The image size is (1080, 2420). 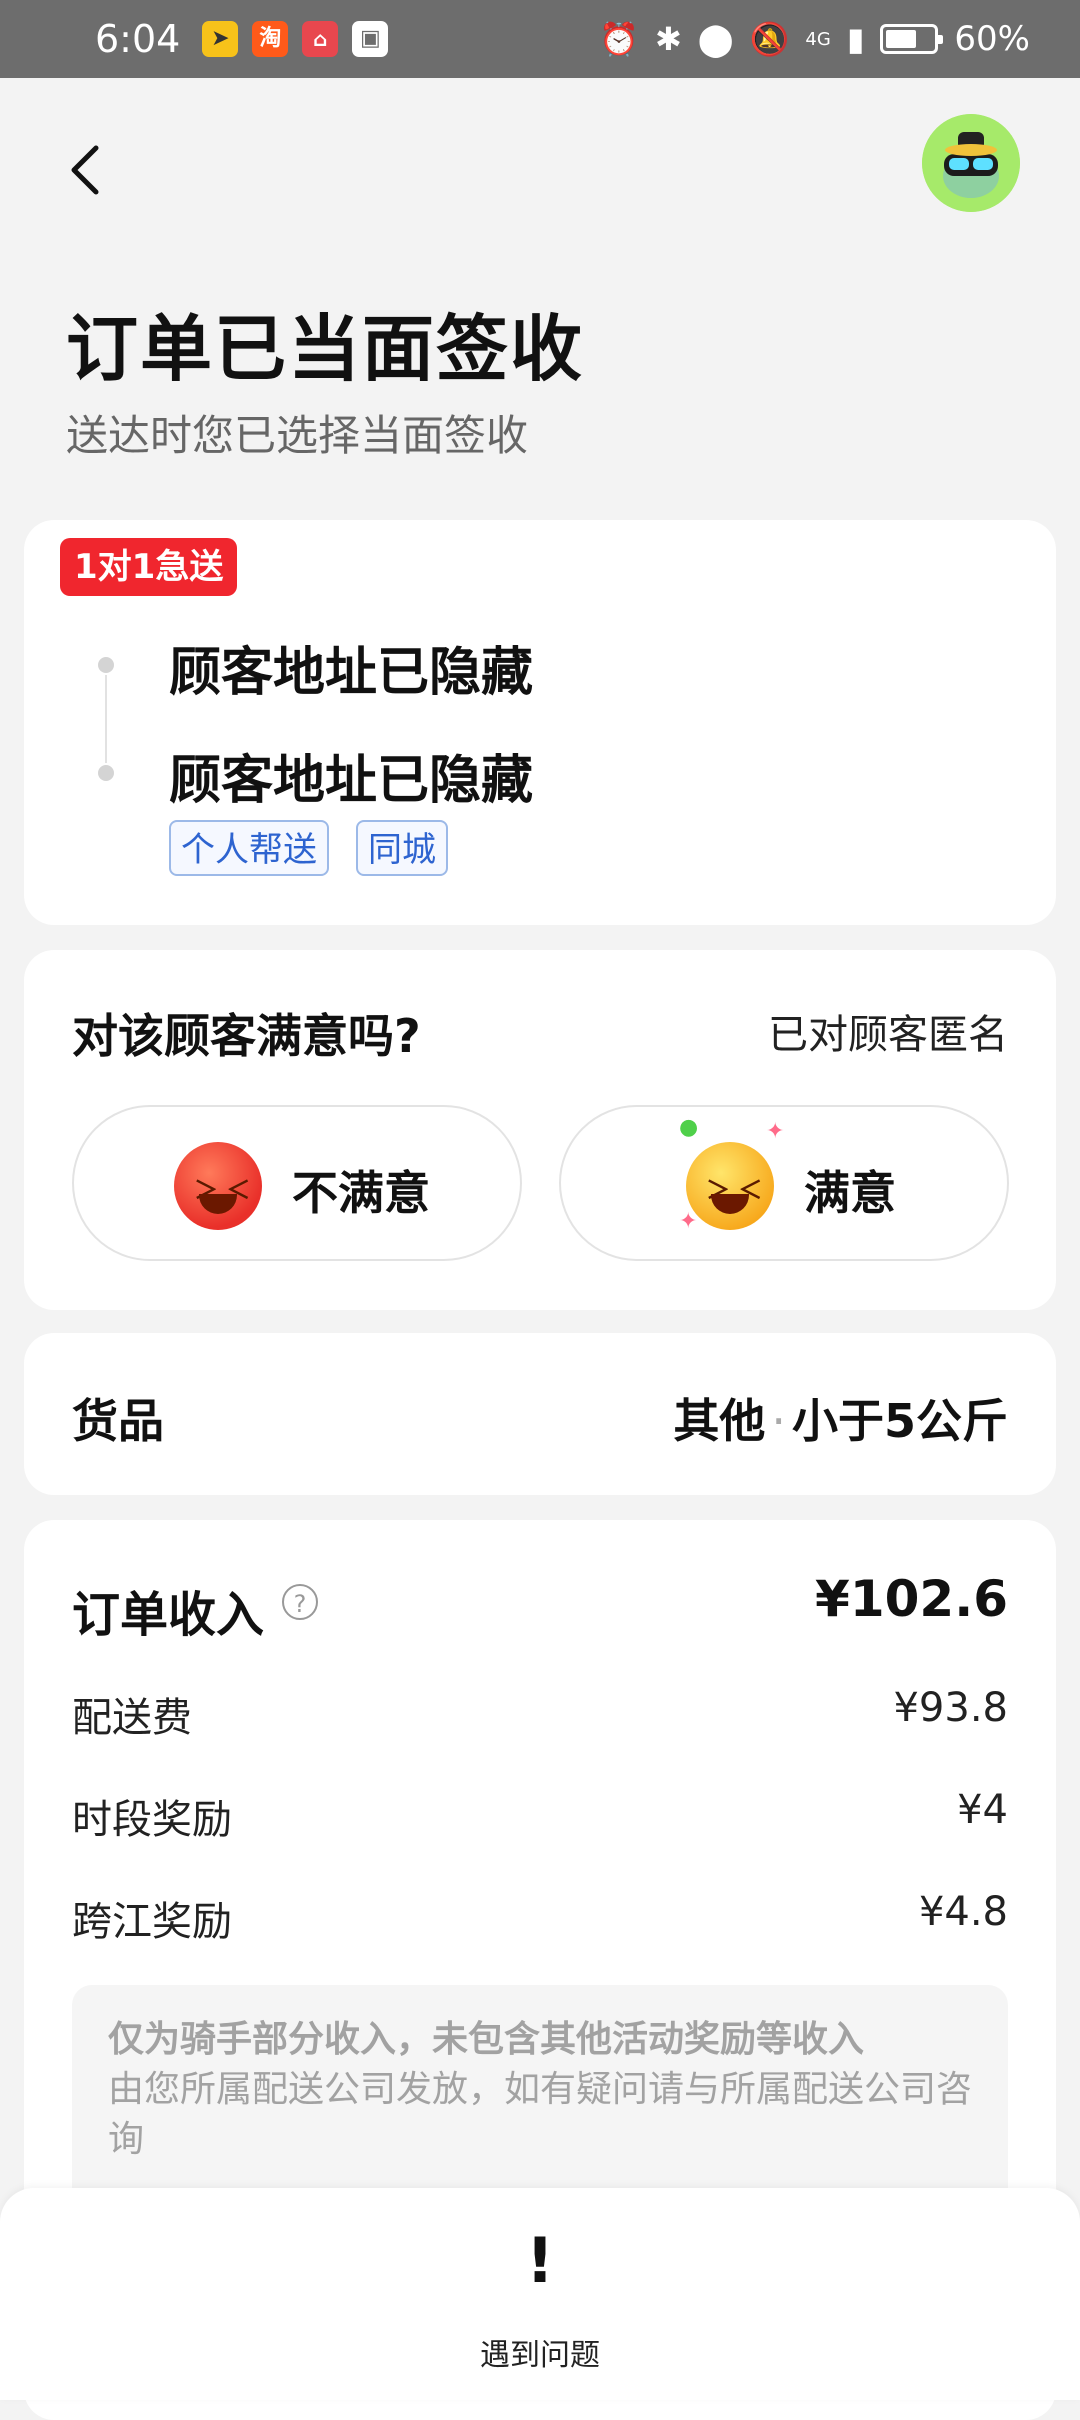 What do you see at coordinates (775, 1131) in the screenshot?
I see `sparkle-icon: ✦` at bounding box center [775, 1131].